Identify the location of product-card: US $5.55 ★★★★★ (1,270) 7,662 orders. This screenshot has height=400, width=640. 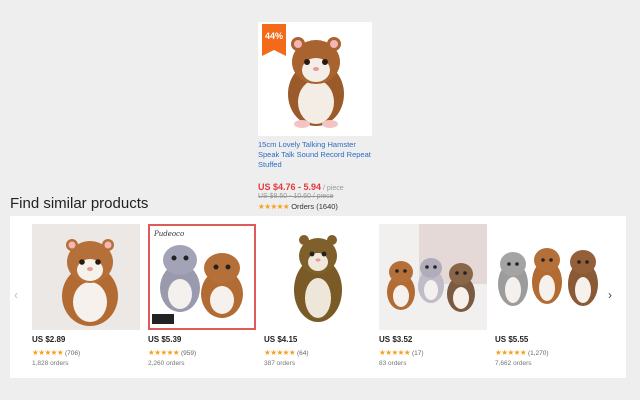
(549, 295).